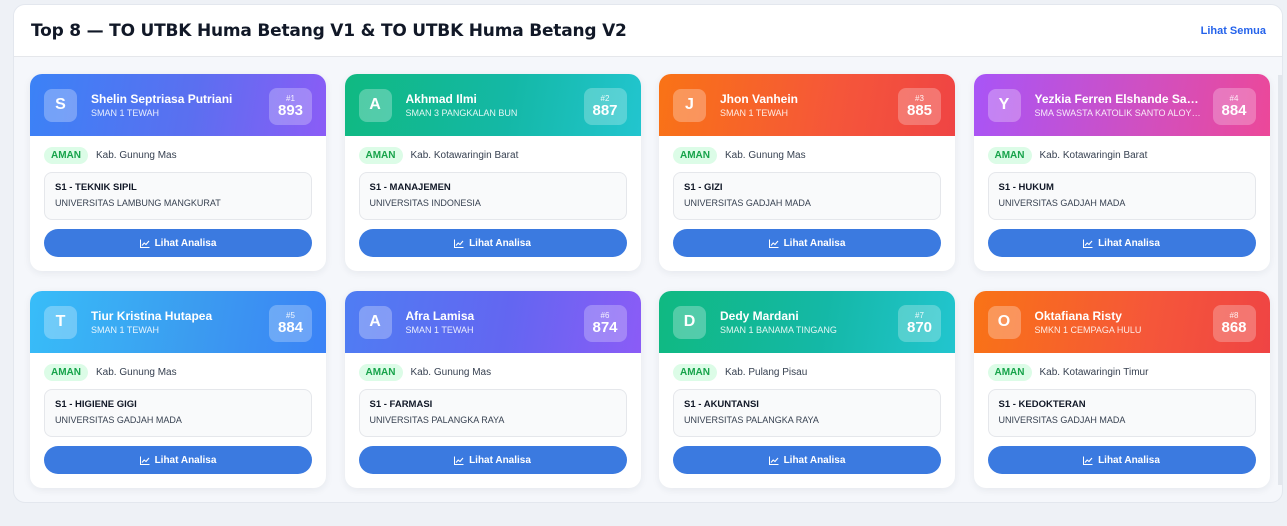 This screenshot has width=1287, height=526. What do you see at coordinates (689, 105) in the screenshot?
I see `avatar: J` at bounding box center [689, 105].